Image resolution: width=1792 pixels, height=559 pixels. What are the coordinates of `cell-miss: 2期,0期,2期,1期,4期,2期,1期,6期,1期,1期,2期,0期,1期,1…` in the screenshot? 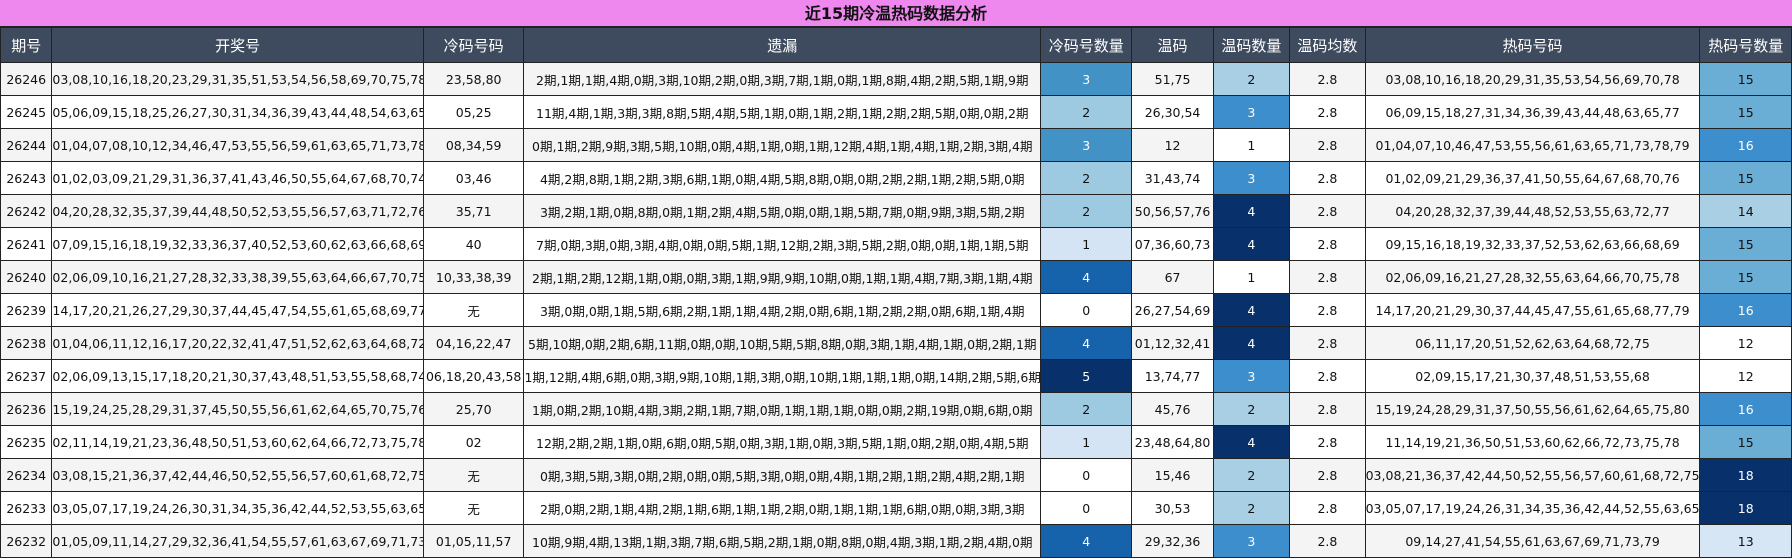 It's located at (782, 508).